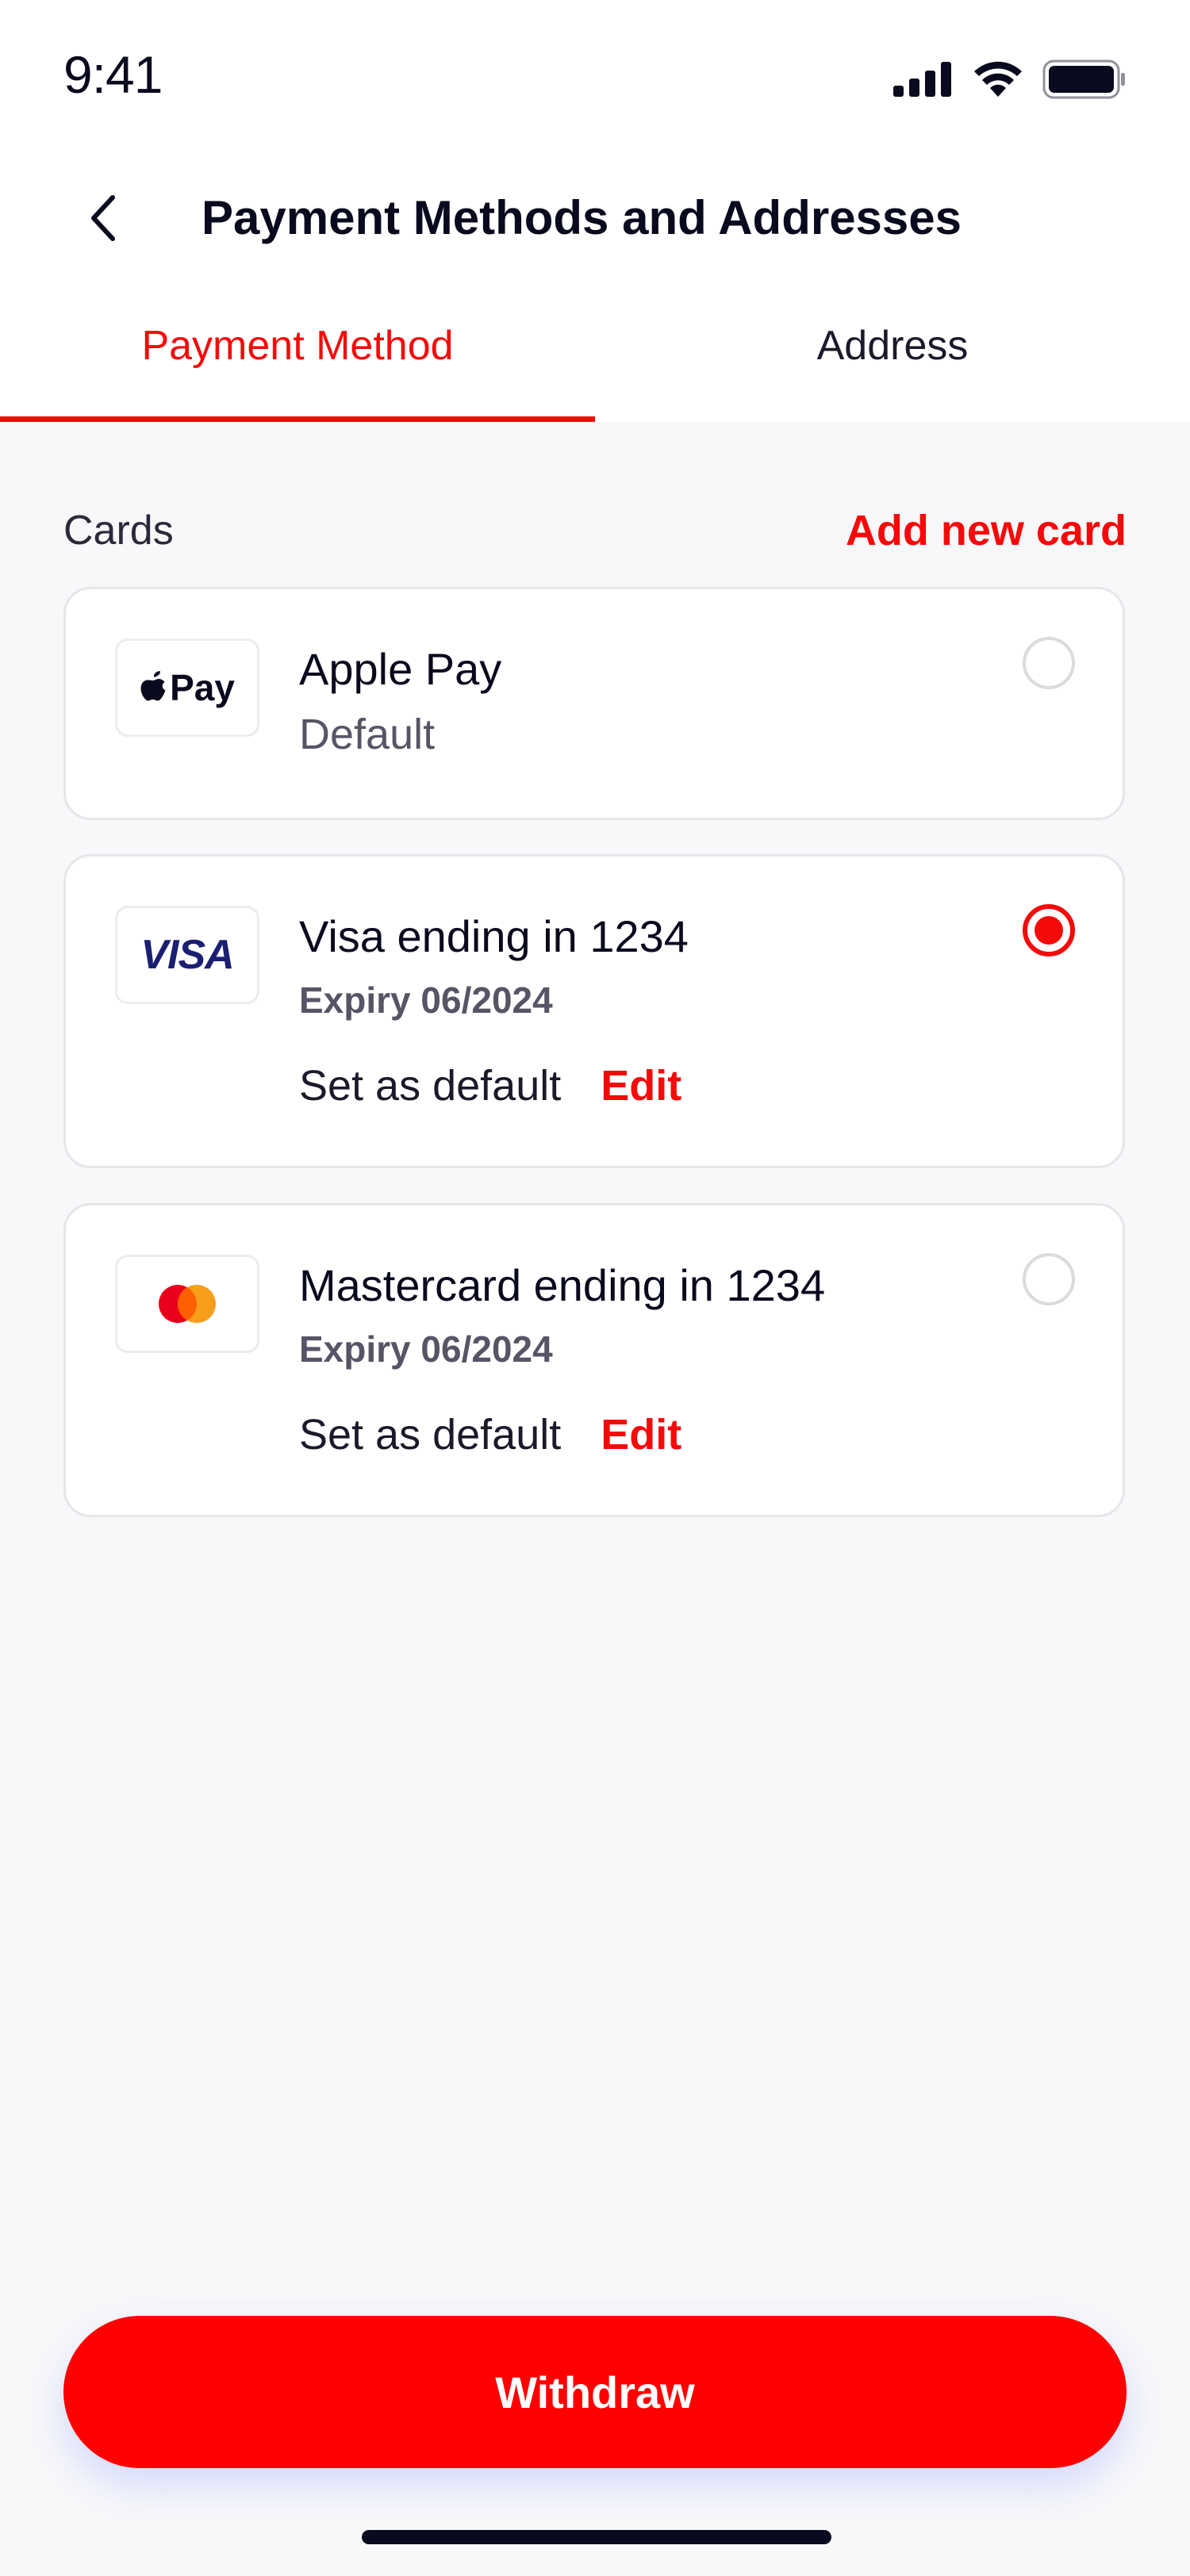 This screenshot has width=1190, height=2576. I want to click on cards-section-header: Cards Add new card, so click(595, 530).